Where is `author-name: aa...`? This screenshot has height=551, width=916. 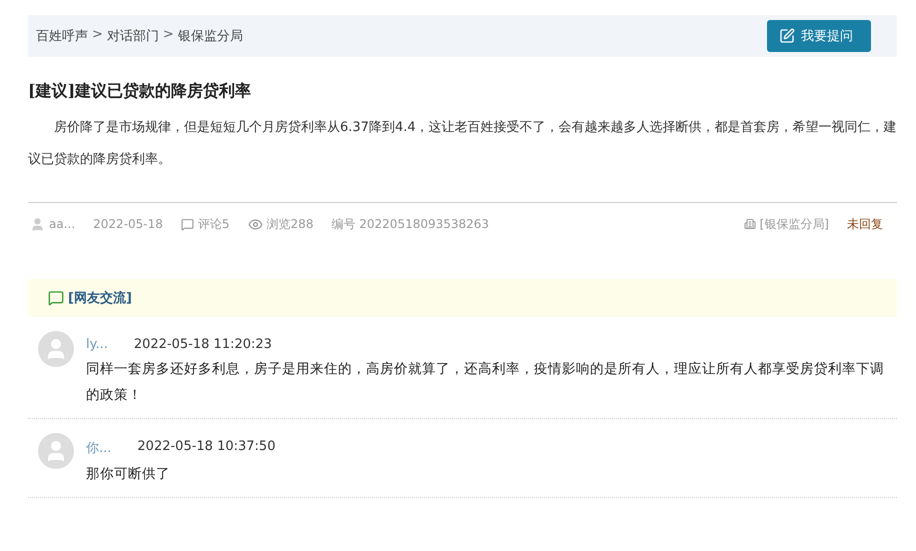
author-name: aa... is located at coordinates (62, 224).